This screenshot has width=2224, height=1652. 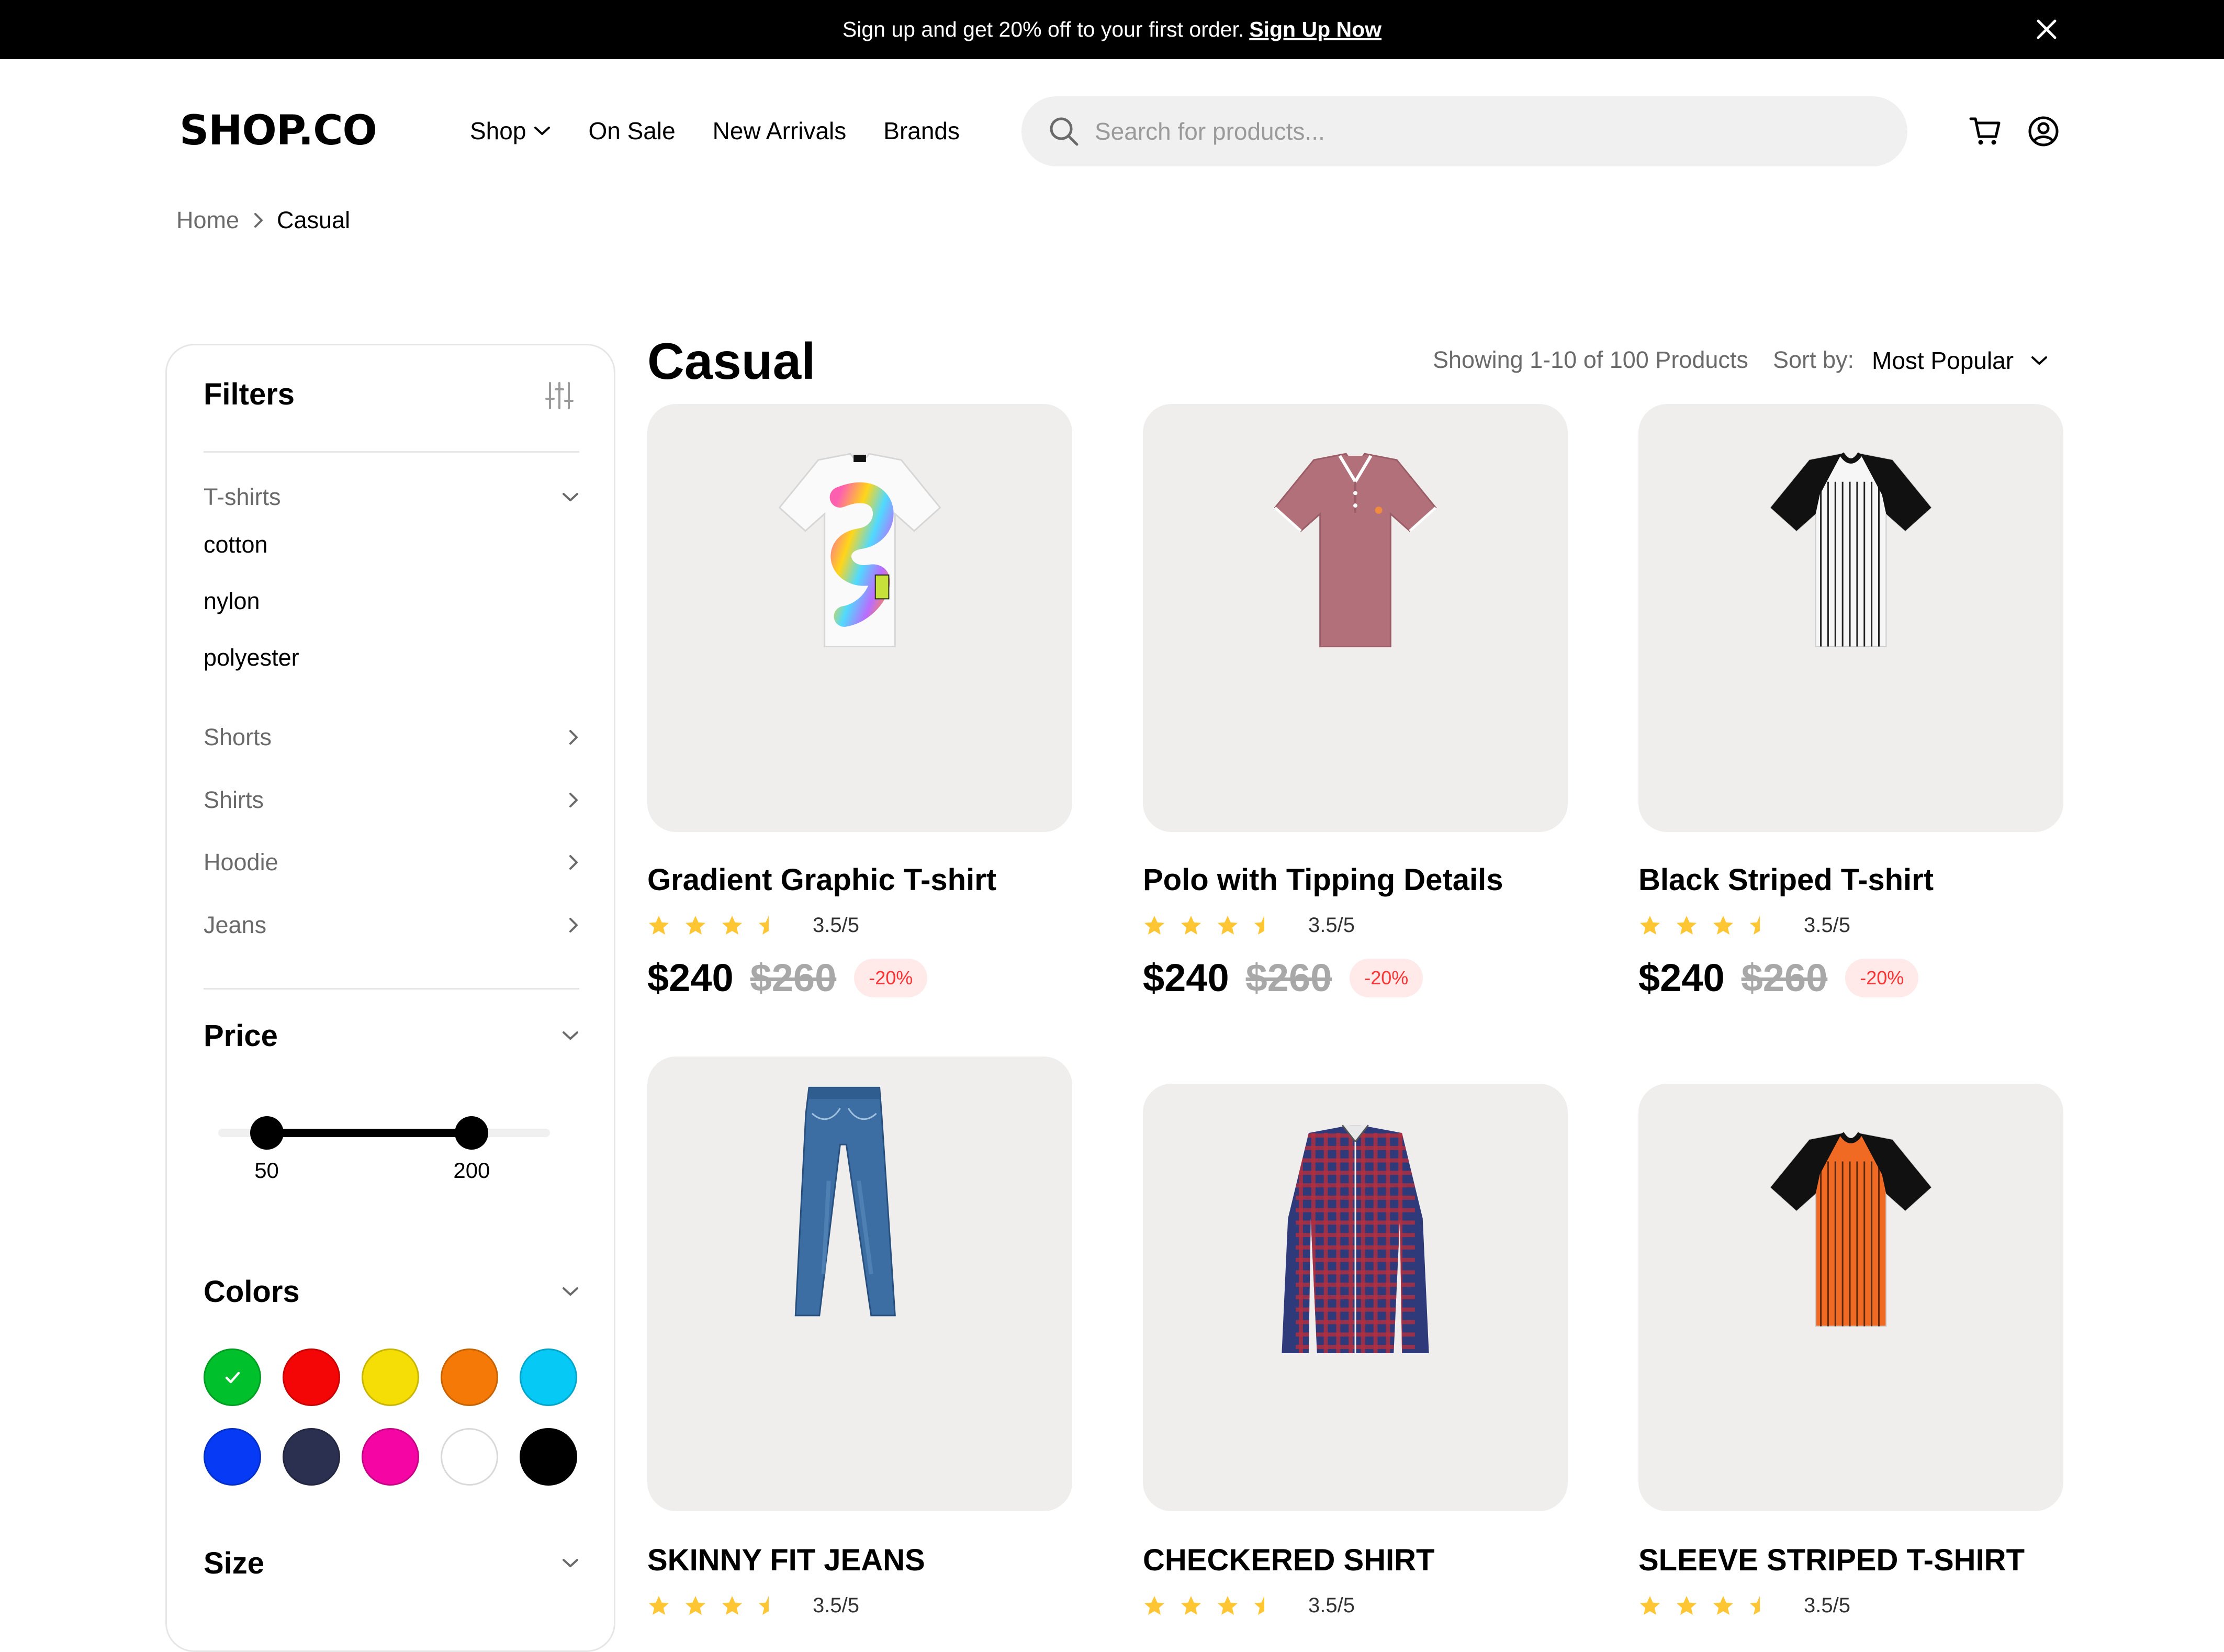 What do you see at coordinates (1851, 1230) in the screenshot?
I see `orange-striped-tshirt-icon` at bounding box center [1851, 1230].